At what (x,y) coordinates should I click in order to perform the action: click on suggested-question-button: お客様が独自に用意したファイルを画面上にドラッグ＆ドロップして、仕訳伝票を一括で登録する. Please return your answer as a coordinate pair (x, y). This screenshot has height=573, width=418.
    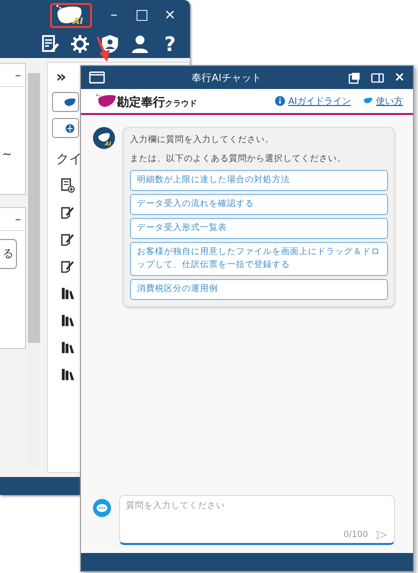
    Looking at the image, I should click on (259, 259).